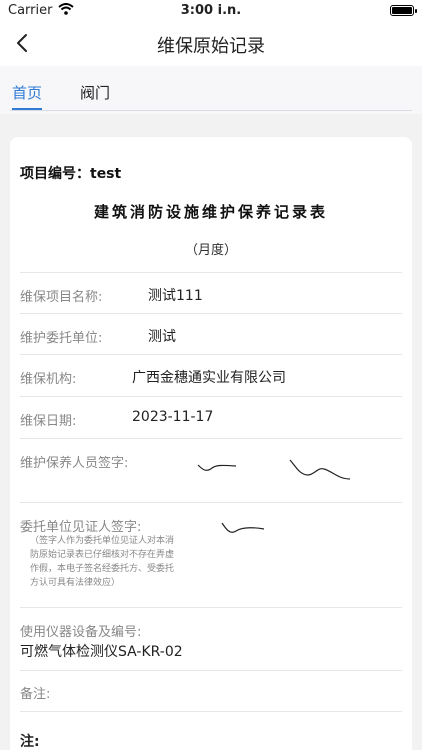 This screenshot has height=750, width=422. Describe the element at coordinates (209, 378) in the screenshot. I see `maintenance-org-value: 广西金穗通实业有限公司` at that location.